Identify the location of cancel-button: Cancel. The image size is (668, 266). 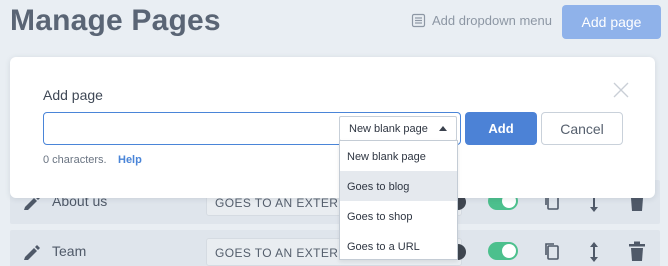
(582, 128).